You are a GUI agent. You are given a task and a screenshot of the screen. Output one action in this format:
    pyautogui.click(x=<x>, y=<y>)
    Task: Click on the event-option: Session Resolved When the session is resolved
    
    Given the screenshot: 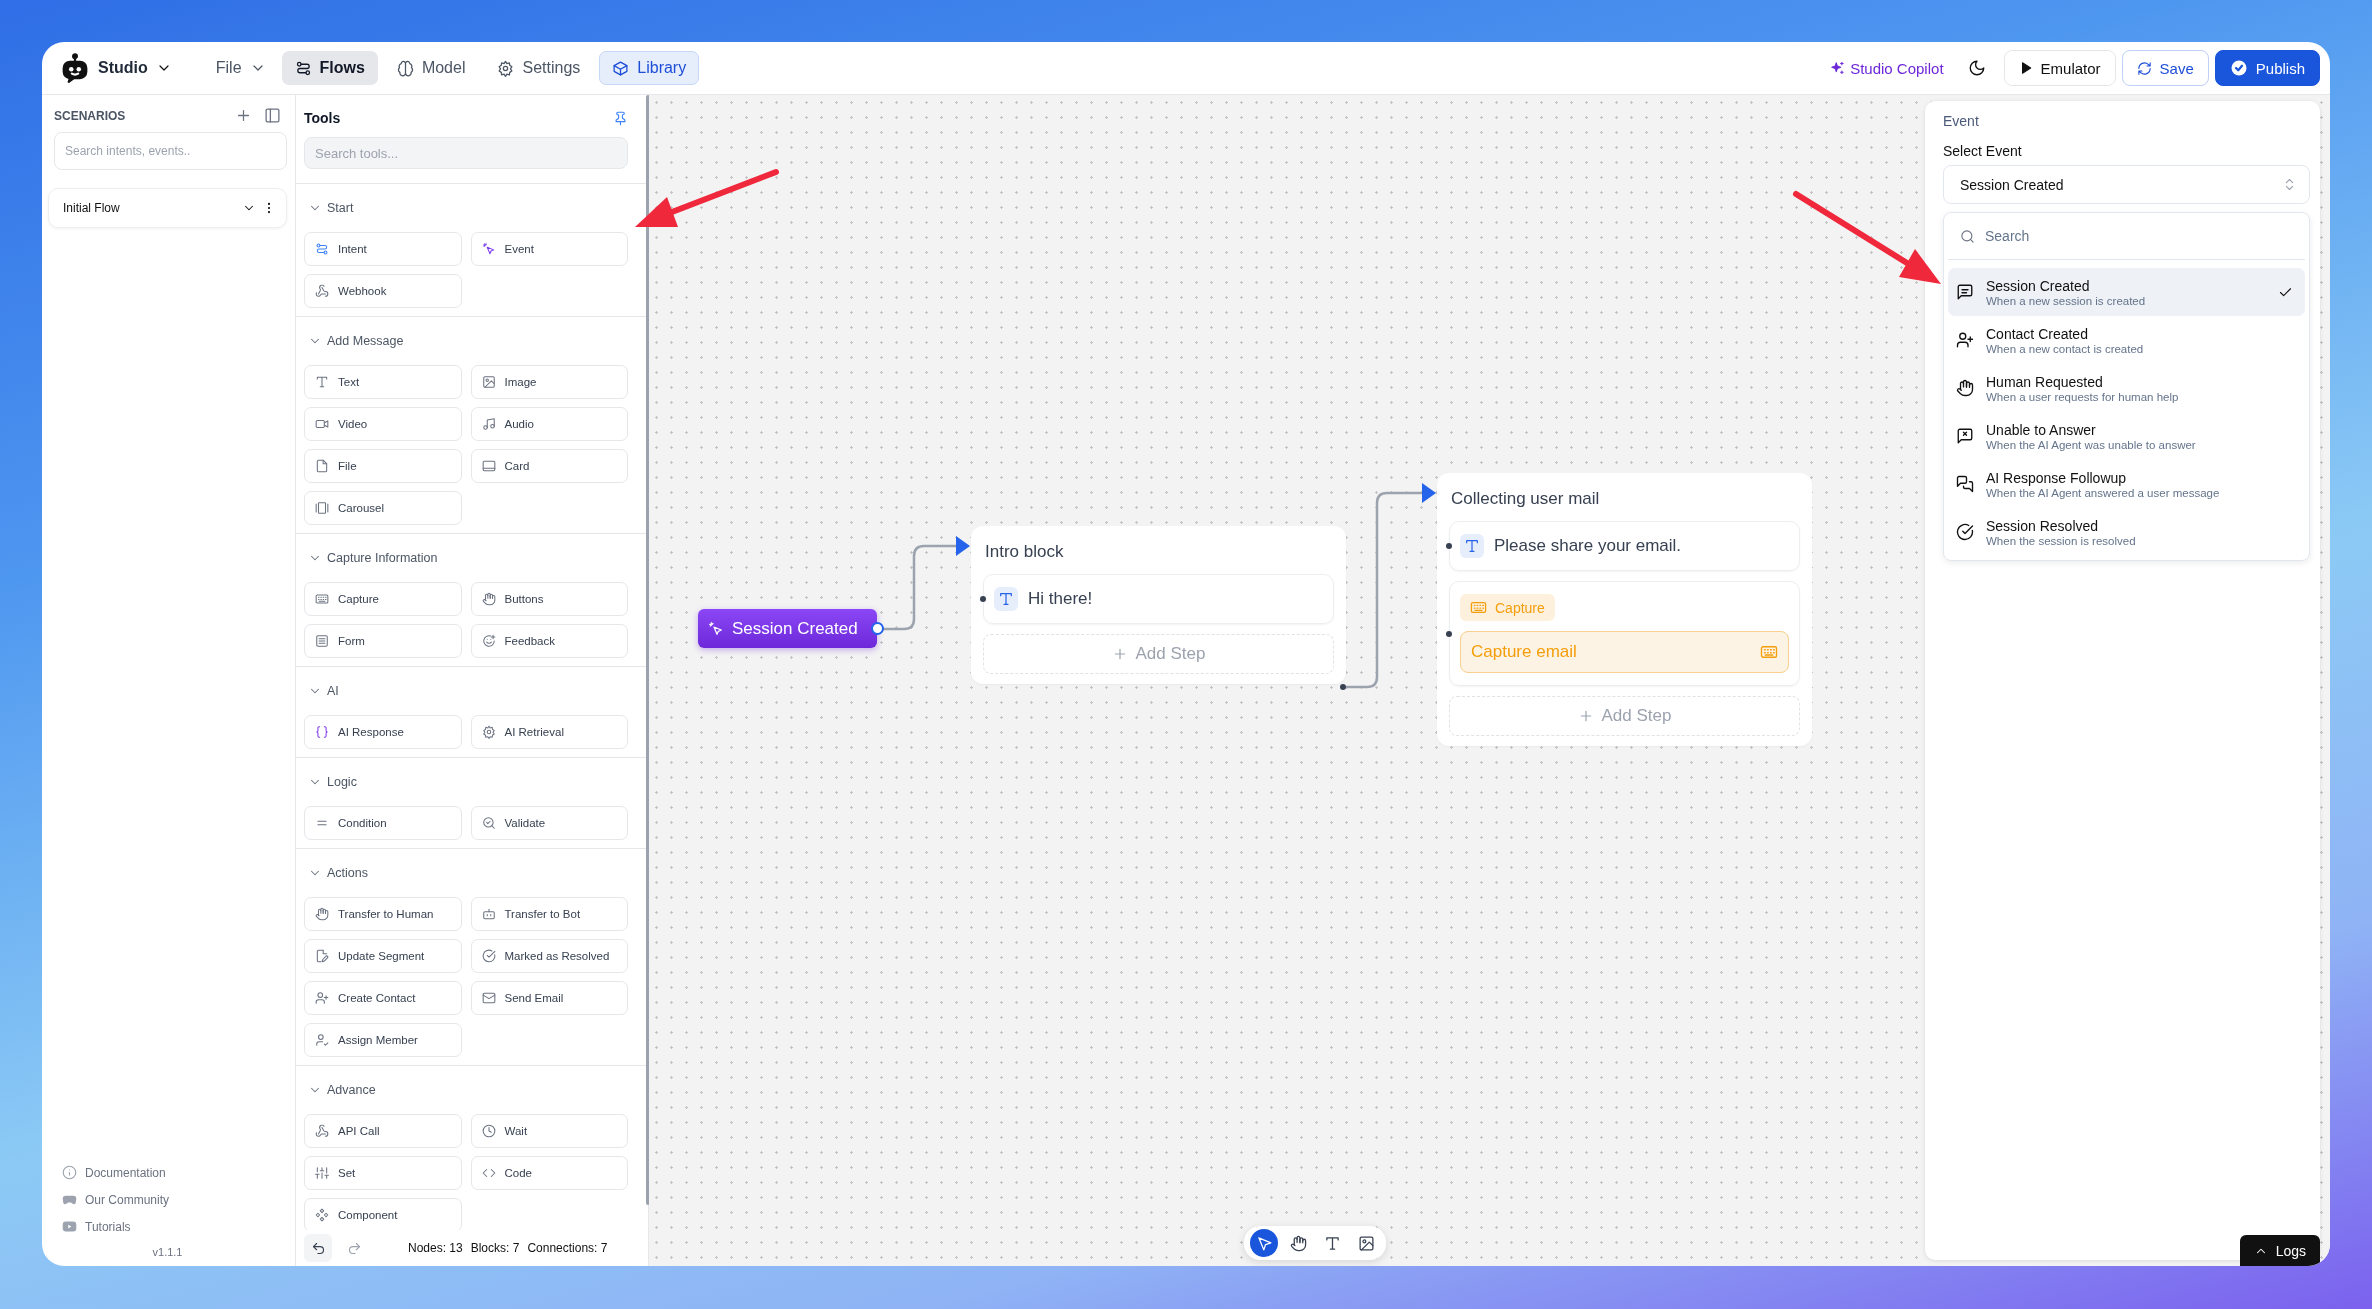 What is the action you would take?
    pyautogui.click(x=2126, y=532)
    